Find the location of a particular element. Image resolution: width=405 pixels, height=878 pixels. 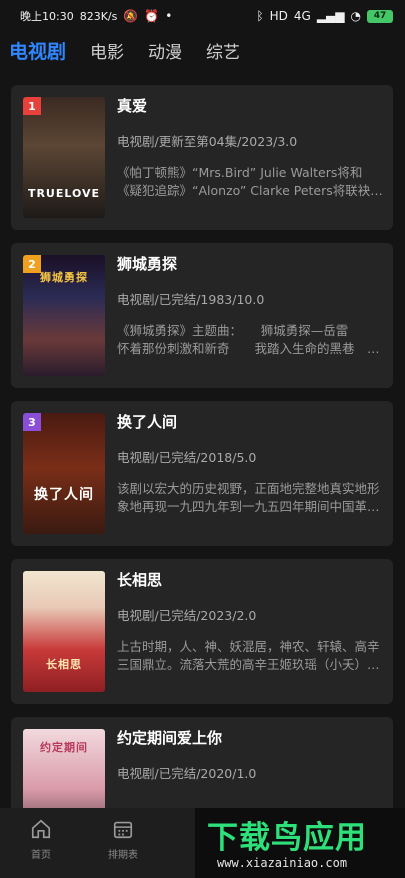

rank-badge: 1 is located at coordinates (32, 106).